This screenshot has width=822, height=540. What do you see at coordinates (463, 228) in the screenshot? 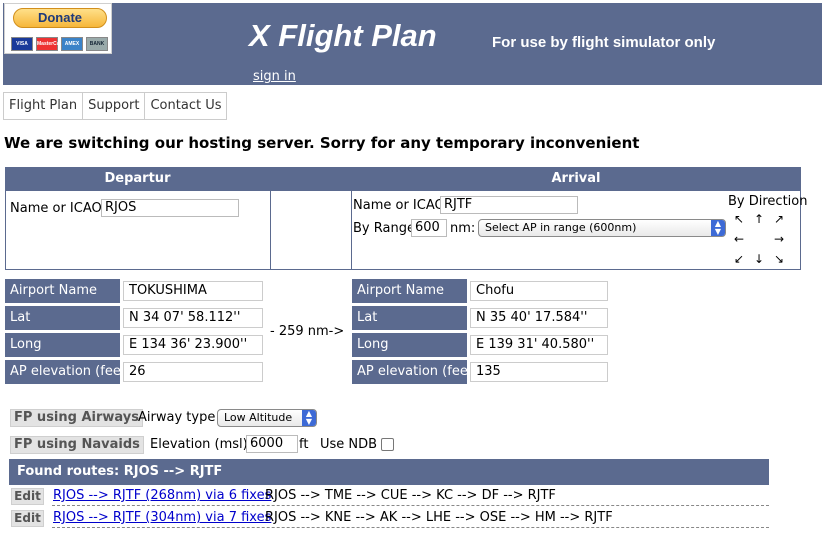
I see `range-unit: nm:` at bounding box center [463, 228].